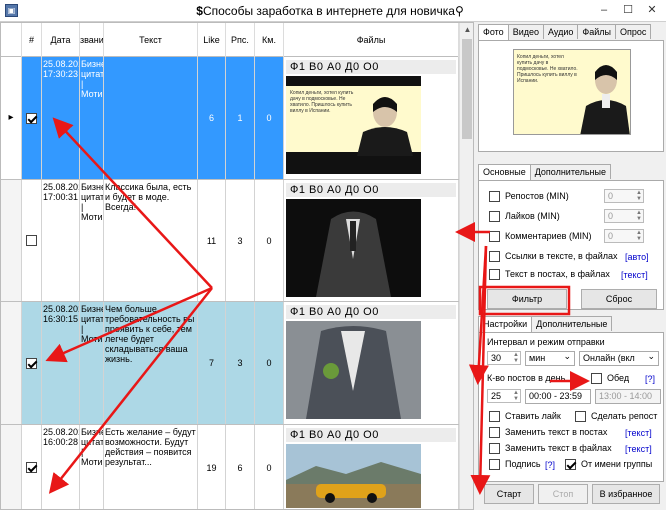  Describe the element at coordinates (525, 416) in the screenshot. I see `like-option: Ставить лайк` at that location.